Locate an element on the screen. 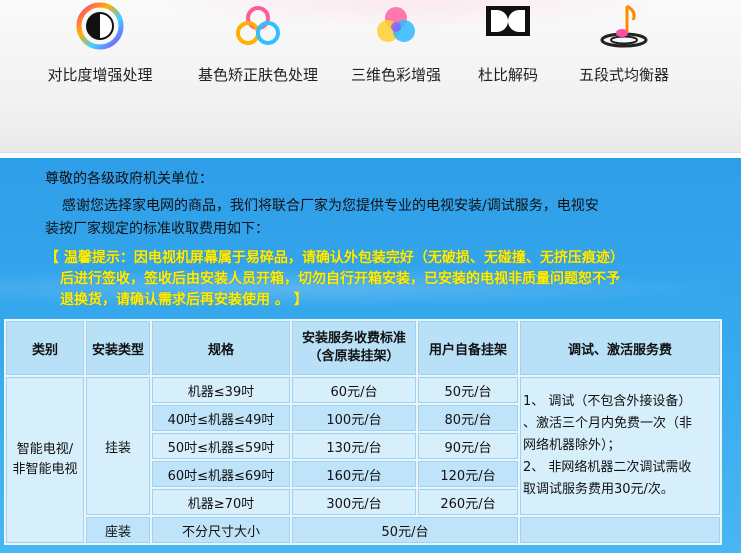 The height and width of the screenshot is (553, 741). header-fee-line-2: （含原装挂架） is located at coordinates (354, 356).